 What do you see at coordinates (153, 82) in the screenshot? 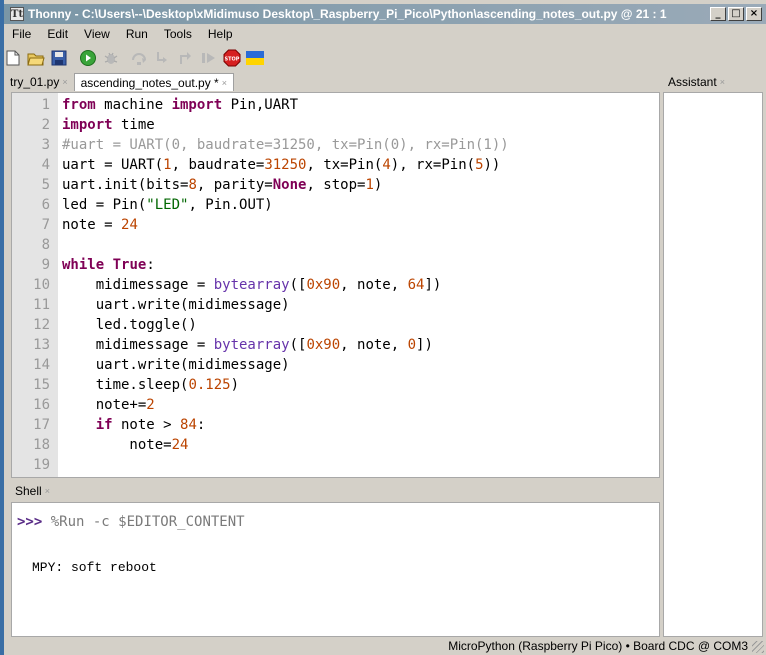
I see `tab-ascending-notes-out: ascending_notes_out.py * ×` at bounding box center [153, 82].